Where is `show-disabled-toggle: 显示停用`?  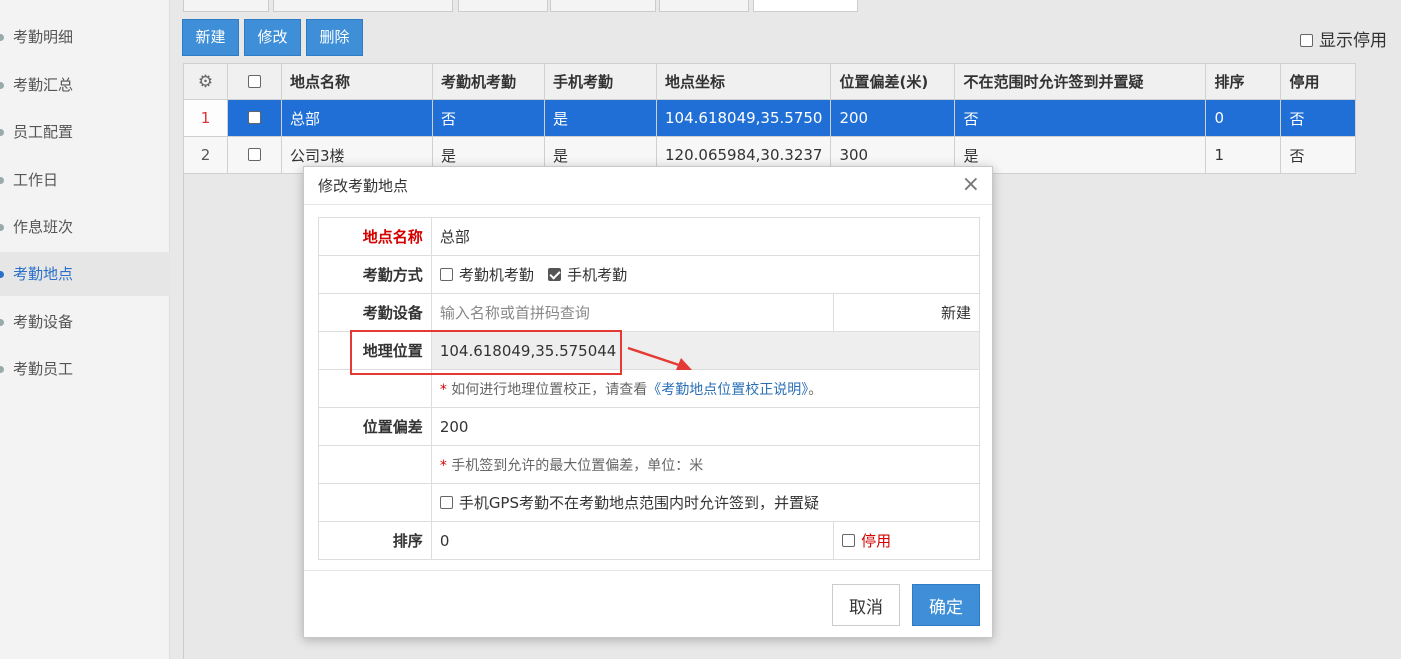
show-disabled-toggle: 显示停用 is located at coordinates (1343, 38).